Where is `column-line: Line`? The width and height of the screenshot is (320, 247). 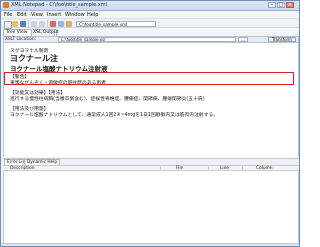
column-line: Line is located at coordinates (224, 168).